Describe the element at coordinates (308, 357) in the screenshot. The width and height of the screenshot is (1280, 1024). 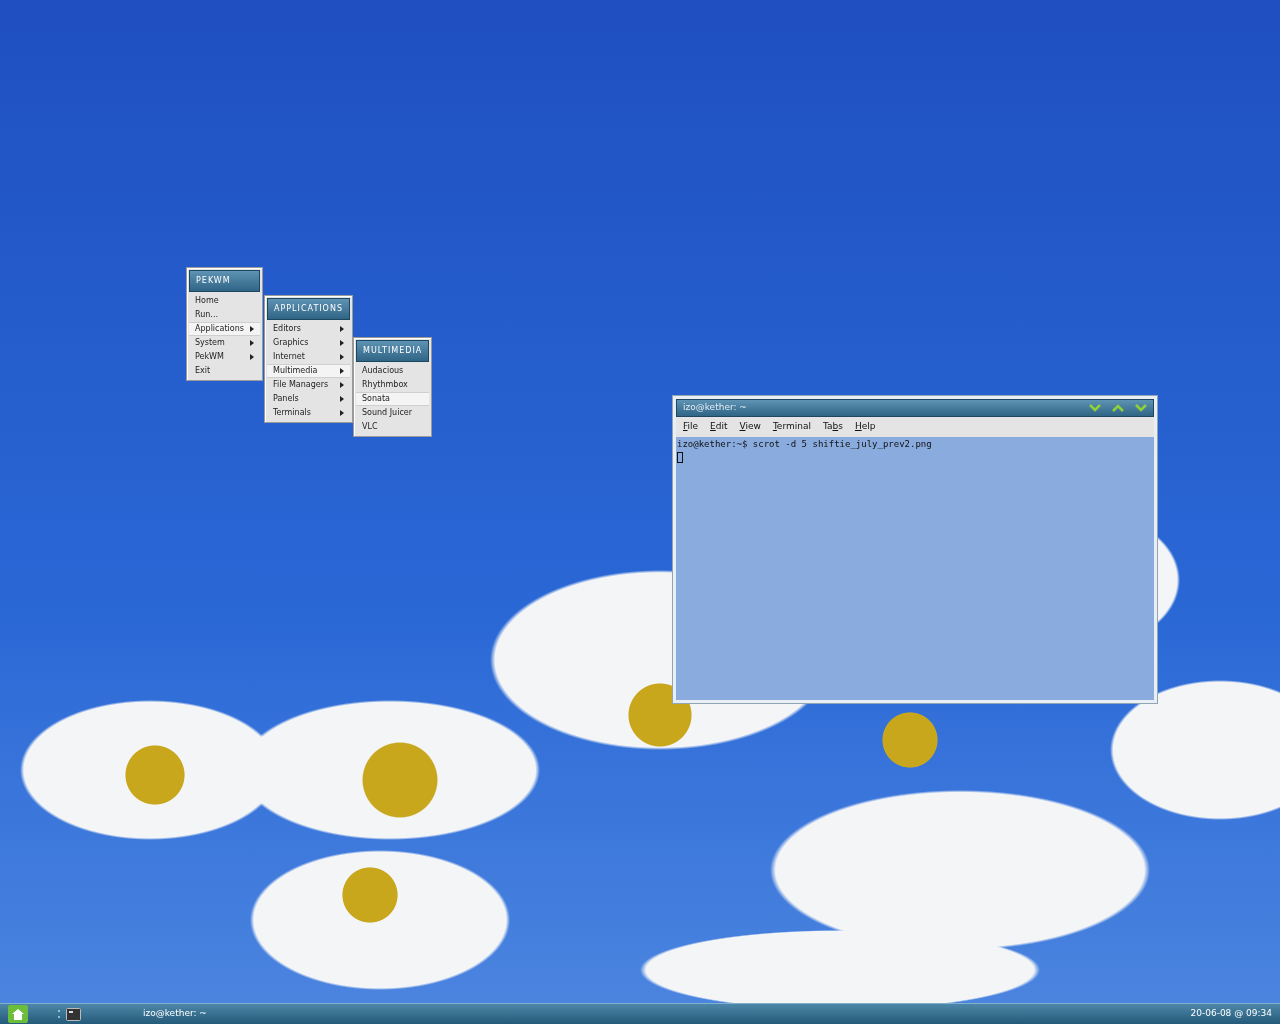
I see `menu-item: Internet` at that location.